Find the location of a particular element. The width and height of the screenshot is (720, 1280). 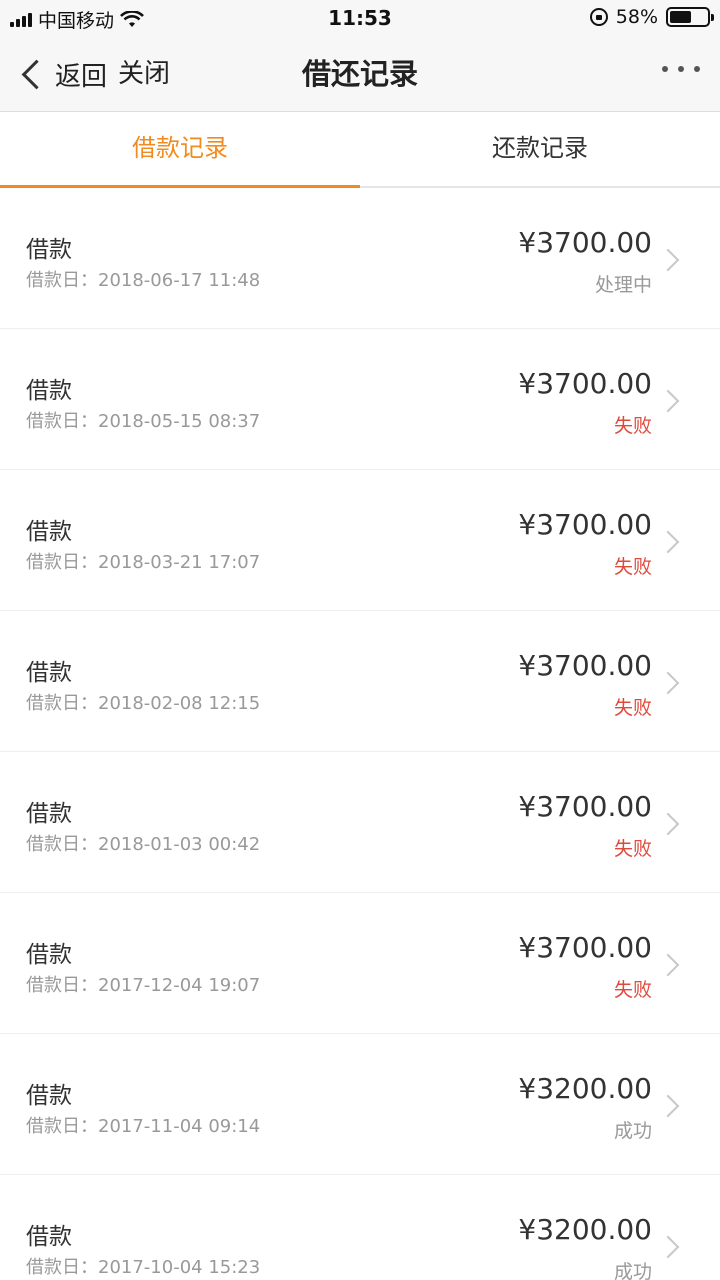

record-date: 借款日：2018-01-03 00:42 is located at coordinates (143, 843).